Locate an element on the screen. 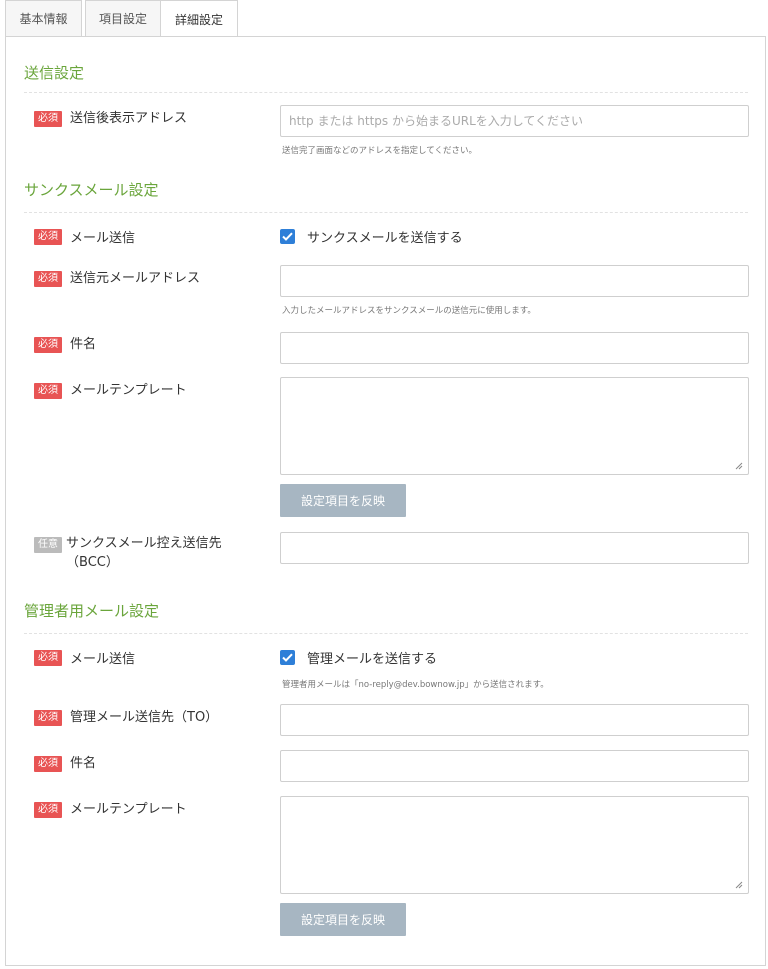 The height and width of the screenshot is (969, 768). thanks-subject-input is located at coordinates (514, 348).